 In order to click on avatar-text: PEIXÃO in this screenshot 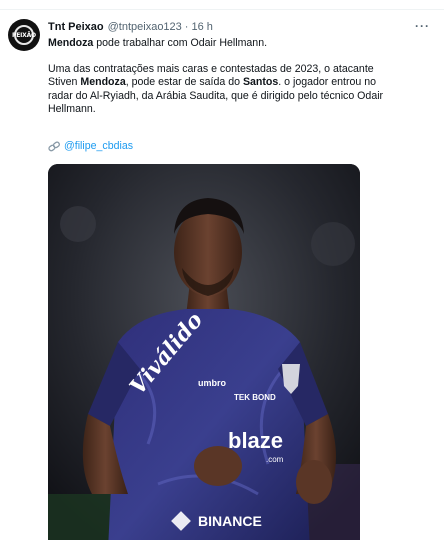, I will do `click(24, 35)`.